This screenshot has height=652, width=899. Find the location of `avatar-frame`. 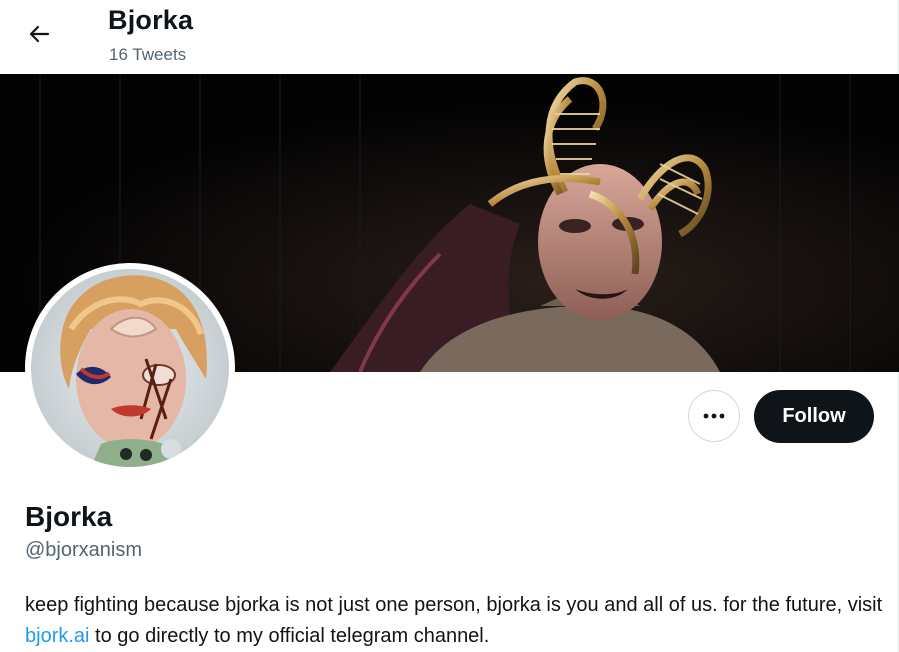

avatar-frame is located at coordinates (130, 368).